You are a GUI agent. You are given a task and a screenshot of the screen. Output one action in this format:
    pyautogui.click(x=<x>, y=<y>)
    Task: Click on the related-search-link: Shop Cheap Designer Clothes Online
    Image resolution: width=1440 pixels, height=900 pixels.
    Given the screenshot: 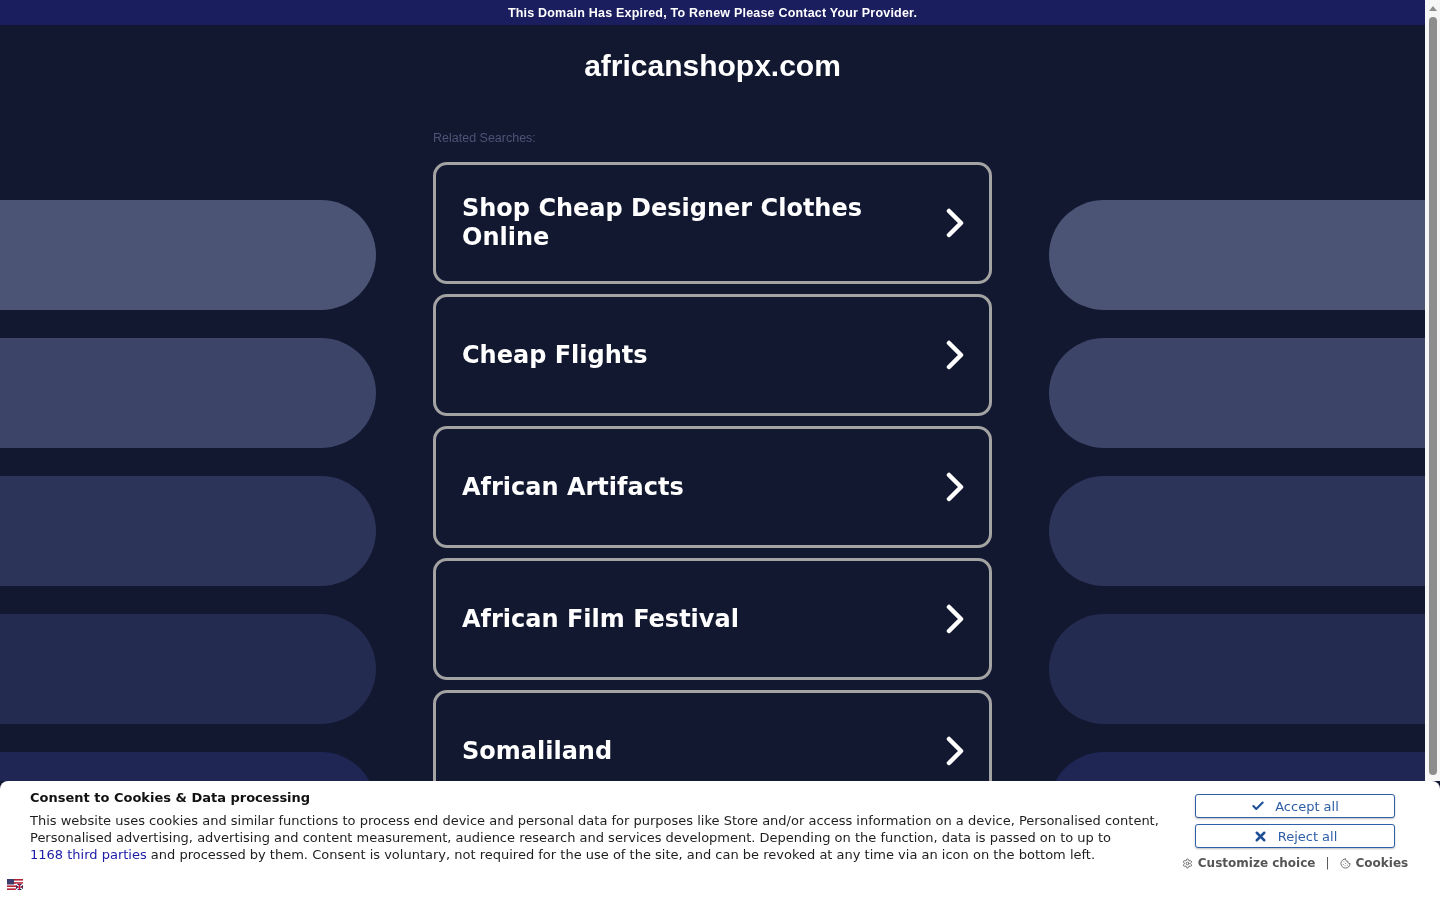 What is the action you would take?
    pyautogui.click(x=712, y=223)
    